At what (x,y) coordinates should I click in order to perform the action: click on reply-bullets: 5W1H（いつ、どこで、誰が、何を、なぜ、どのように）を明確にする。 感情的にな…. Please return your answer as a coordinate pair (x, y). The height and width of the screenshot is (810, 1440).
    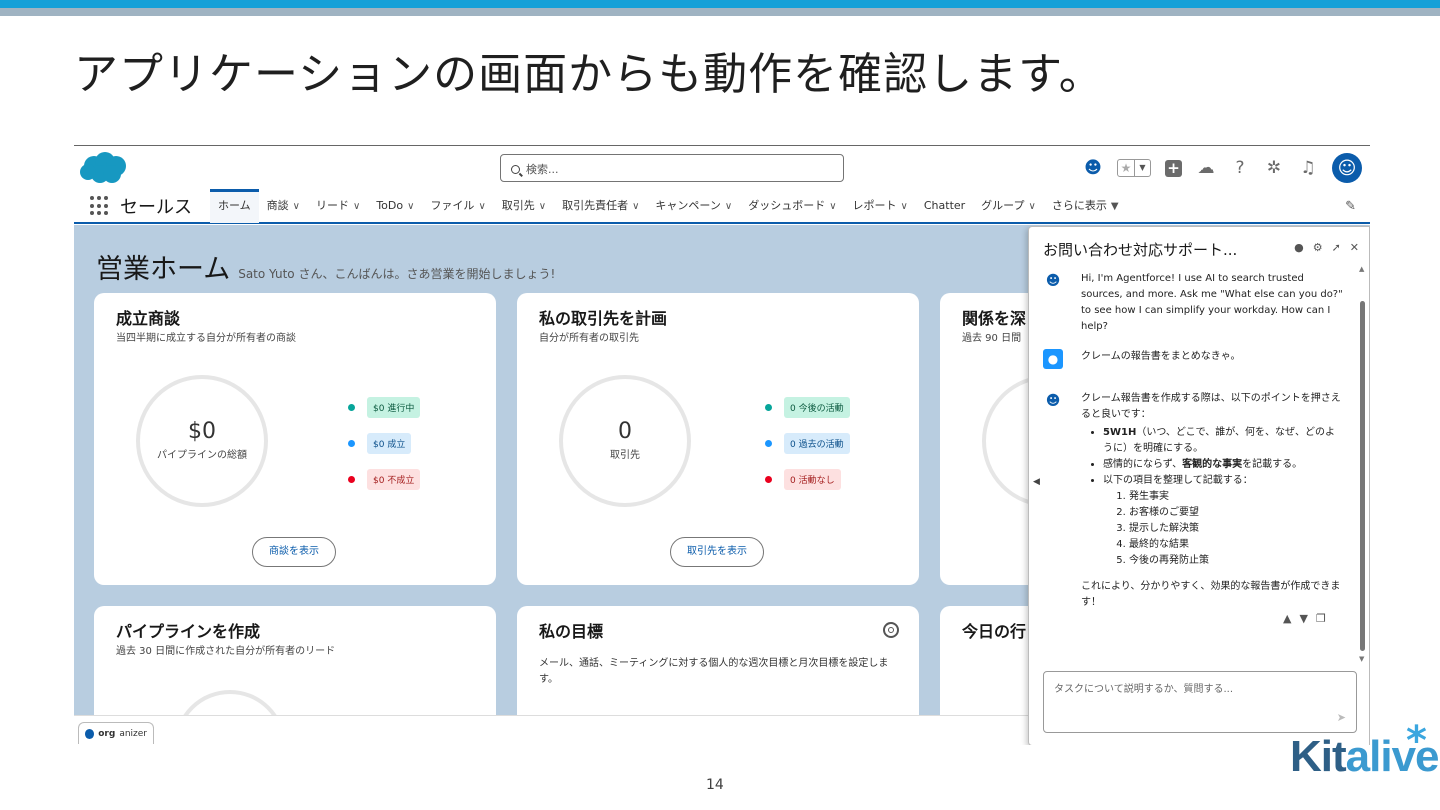
    Looking at the image, I should click on (1223, 497).